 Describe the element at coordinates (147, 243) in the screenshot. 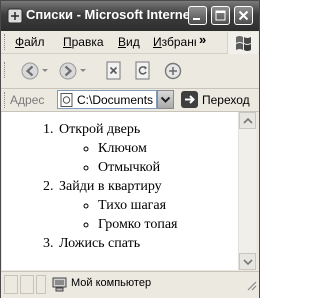

I see `list-item: Ложись спать` at that location.